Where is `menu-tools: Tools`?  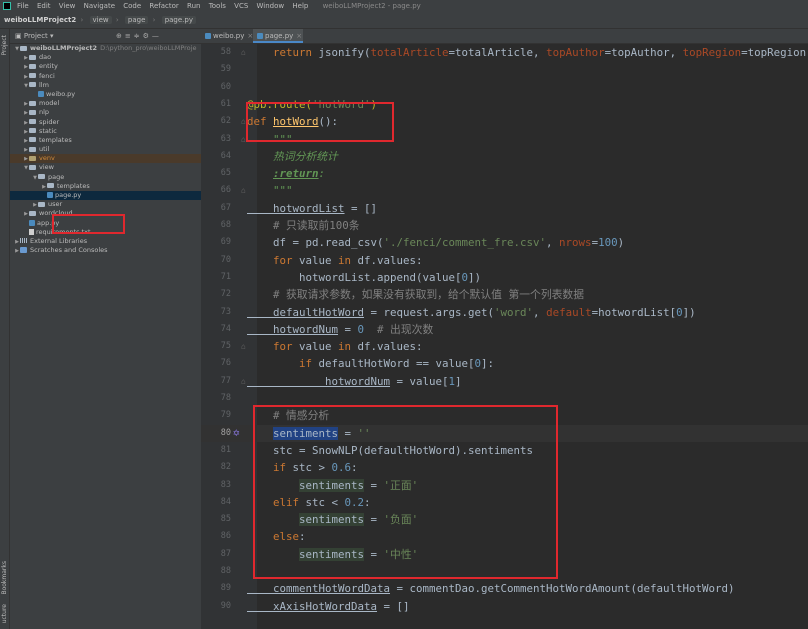
menu-tools: Tools is located at coordinates (217, 6).